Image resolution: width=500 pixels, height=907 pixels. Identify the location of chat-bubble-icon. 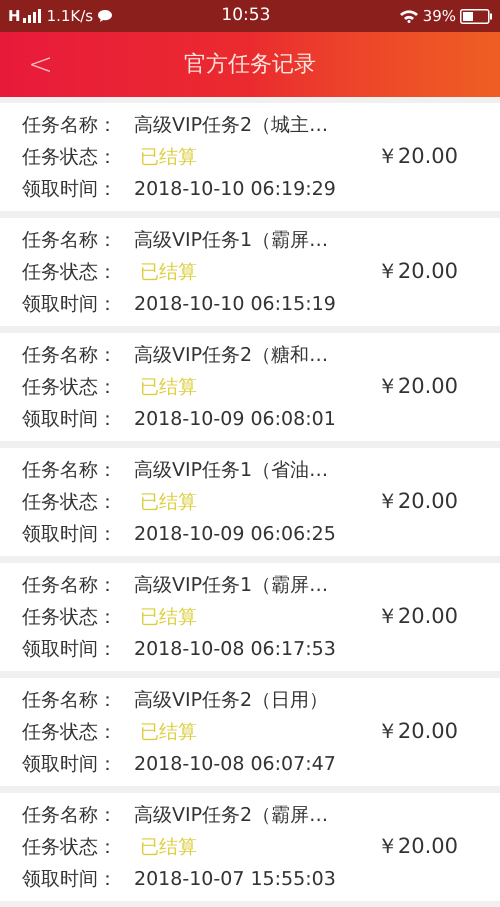
(105, 16).